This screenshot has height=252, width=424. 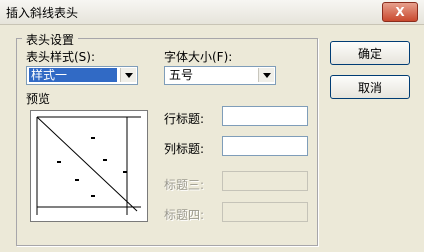 I want to click on close-button: X, so click(x=400, y=12).